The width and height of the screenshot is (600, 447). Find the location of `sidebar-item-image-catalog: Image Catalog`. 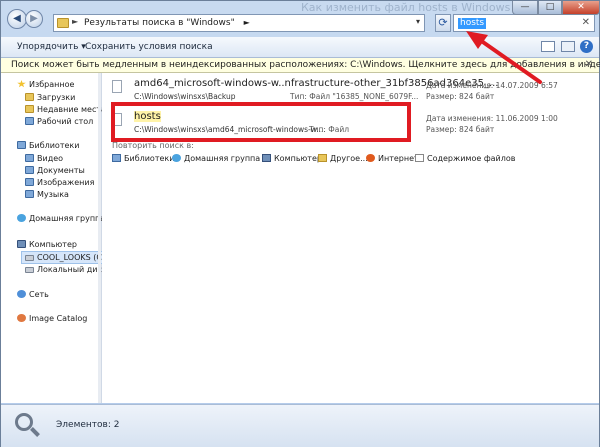

sidebar-item-image-catalog: Image Catalog is located at coordinates (52, 318).